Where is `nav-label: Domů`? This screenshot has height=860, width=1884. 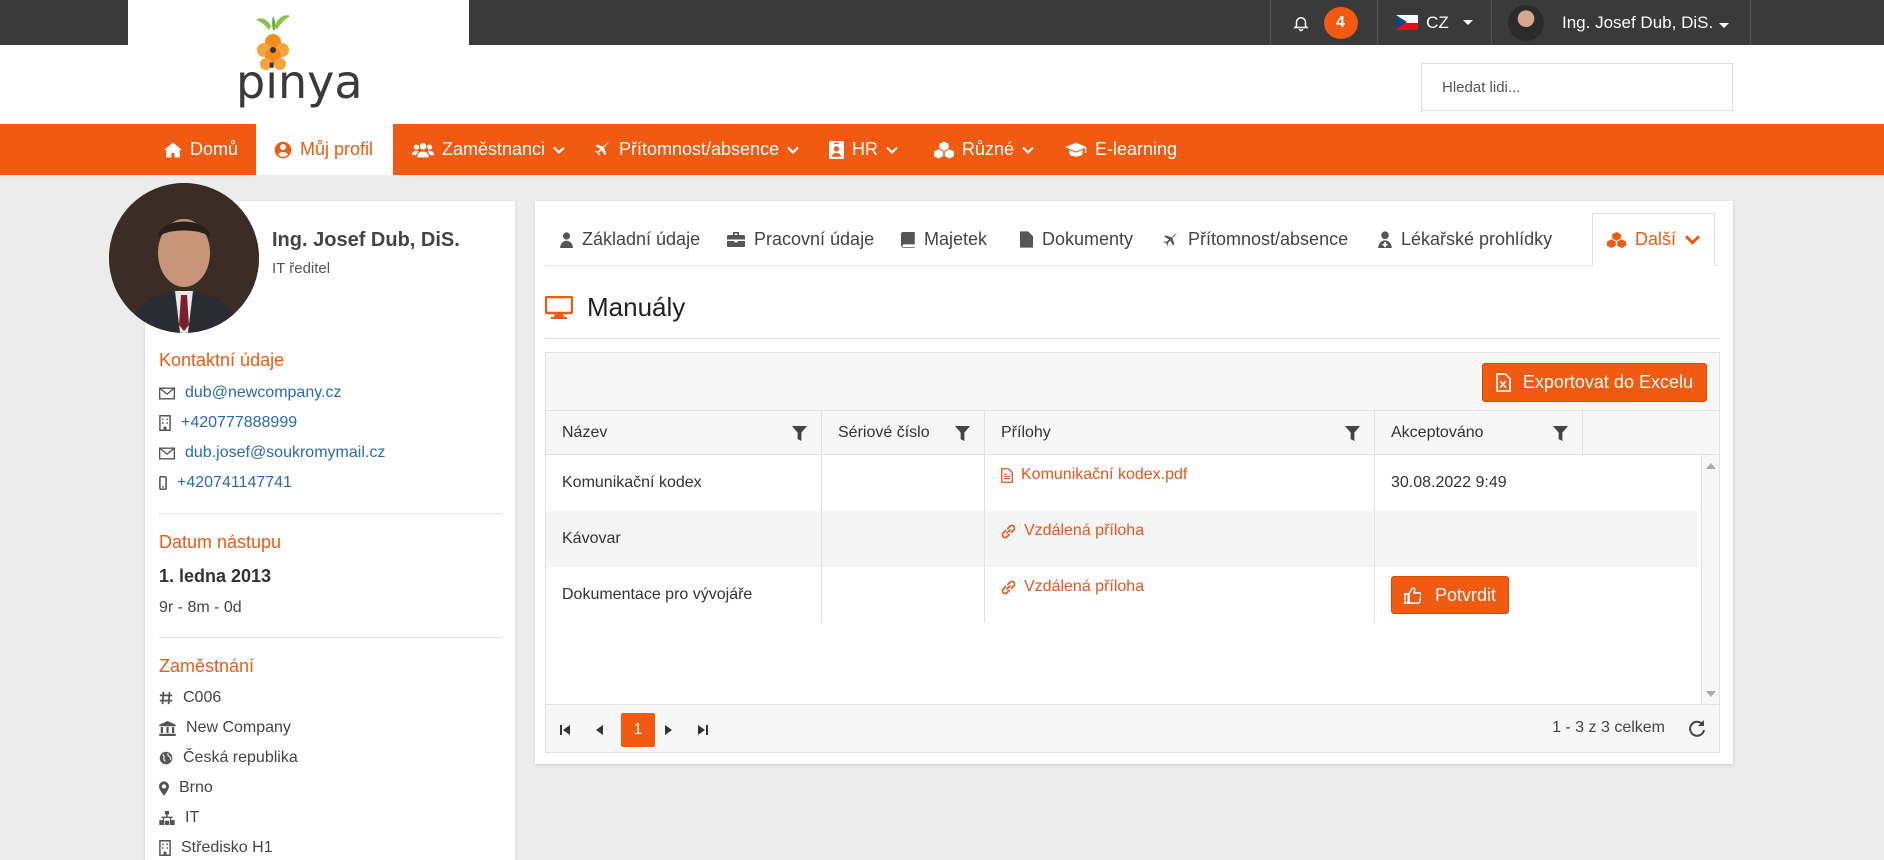
nav-label: Domů is located at coordinates (214, 149).